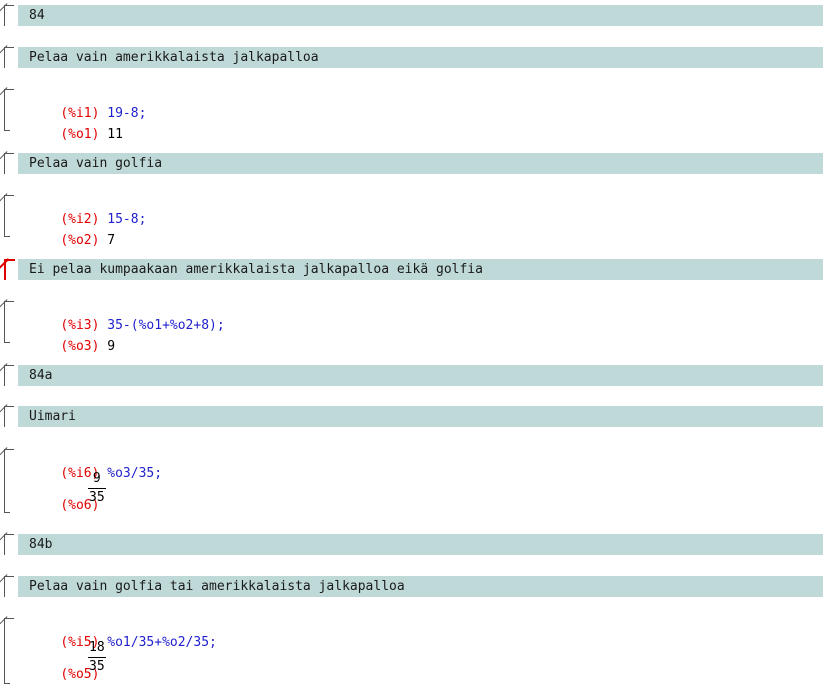 The width and height of the screenshot is (823, 697). Describe the element at coordinates (97, 647) in the screenshot. I see `fraction-numerator: 18` at that location.